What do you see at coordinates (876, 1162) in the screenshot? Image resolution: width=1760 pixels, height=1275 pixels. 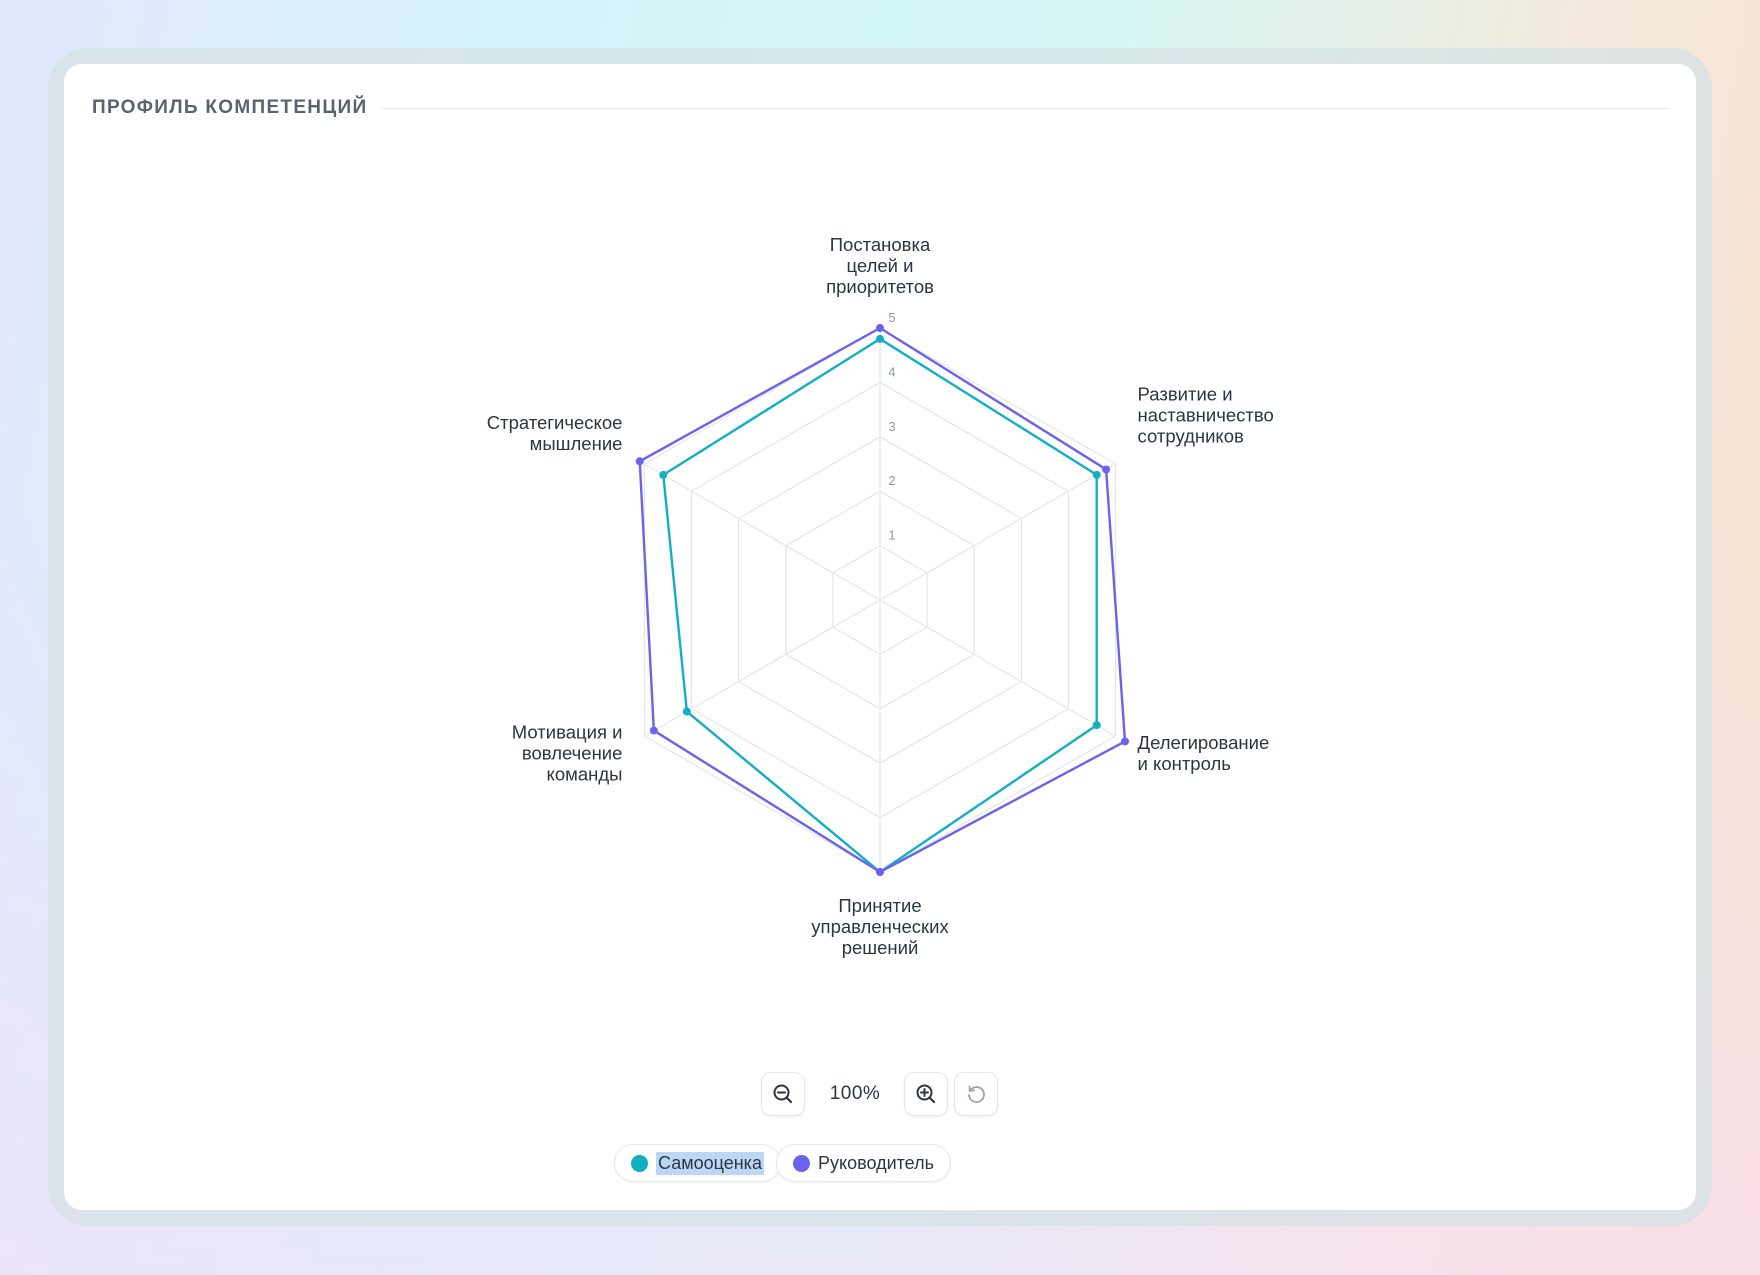 I see `legend-label-manager: Руководитель` at bounding box center [876, 1162].